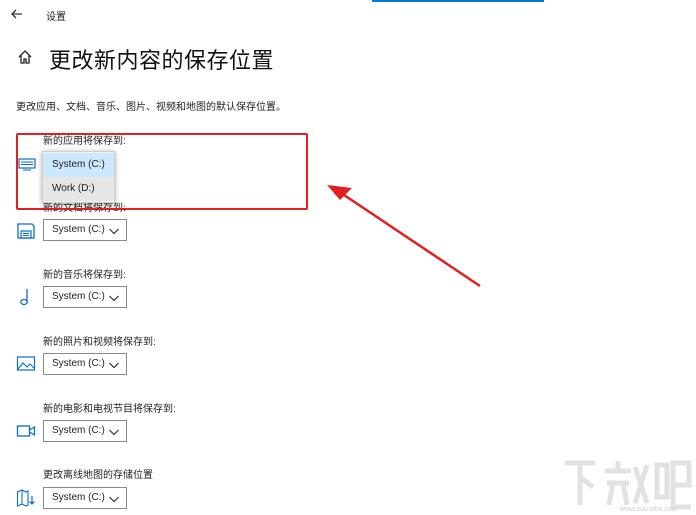 The image size is (696, 515). What do you see at coordinates (17, 14) in the screenshot?
I see `back-arrow-icon` at bounding box center [17, 14].